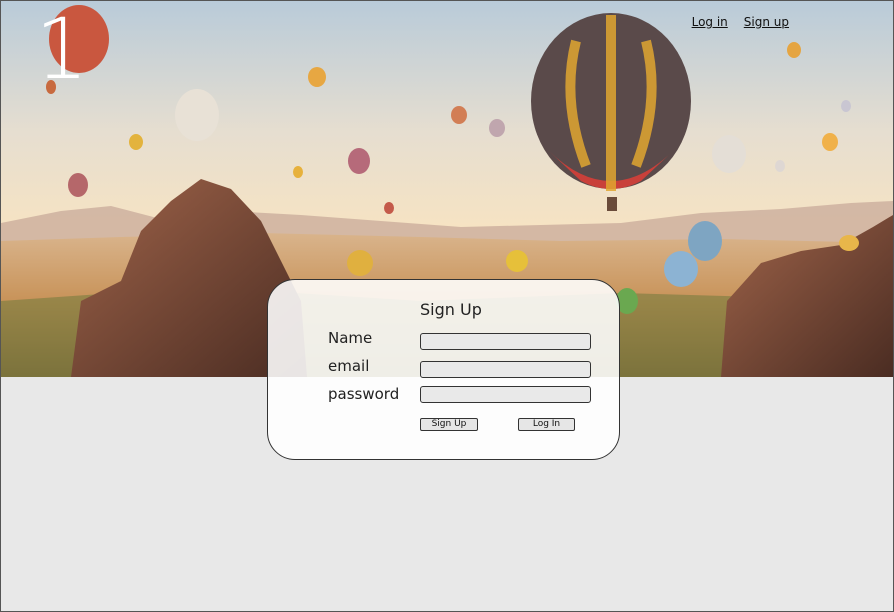 The width and height of the screenshot is (894, 612). I want to click on email-label: email, so click(349, 366).